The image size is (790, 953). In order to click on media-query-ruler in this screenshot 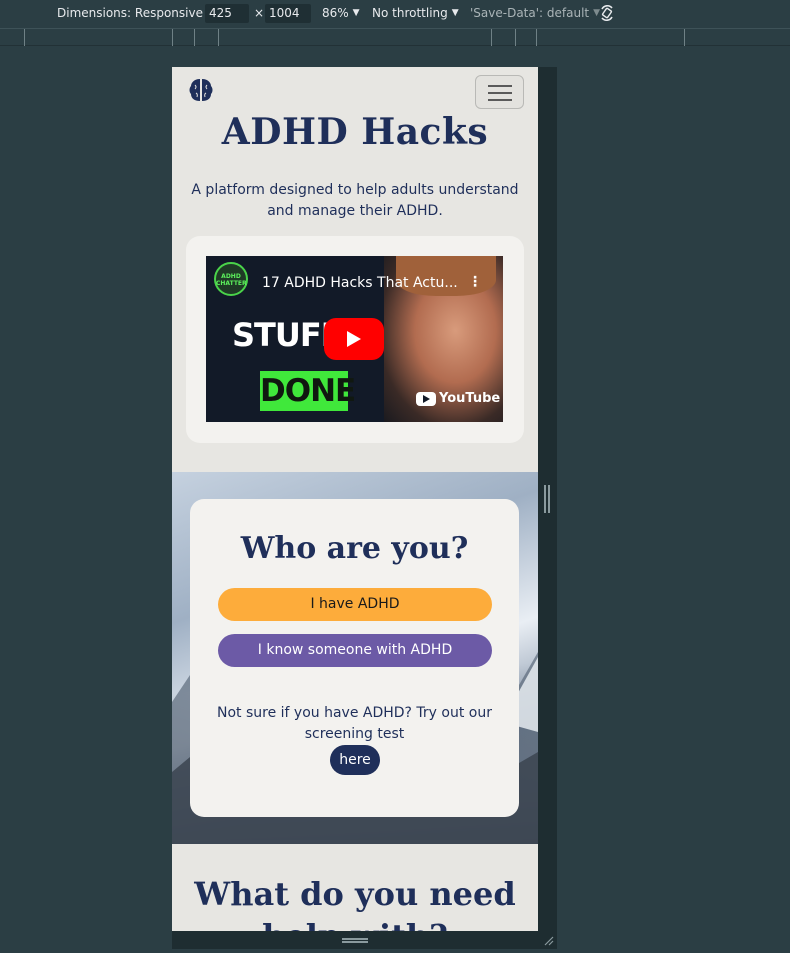, I will do `click(395, 37)`.